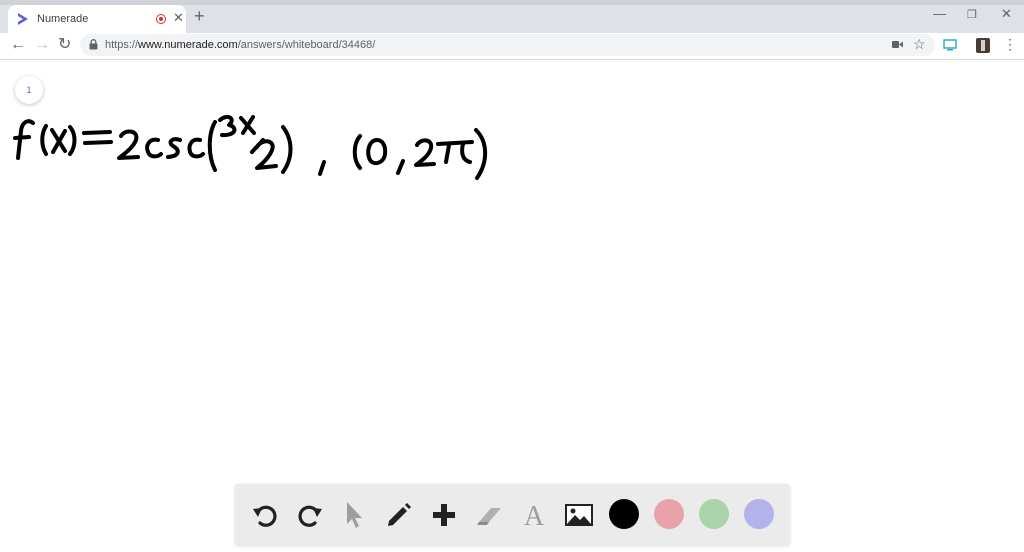 This screenshot has width=1024, height=552. I want to click on plus-icon, so click(444, 515).